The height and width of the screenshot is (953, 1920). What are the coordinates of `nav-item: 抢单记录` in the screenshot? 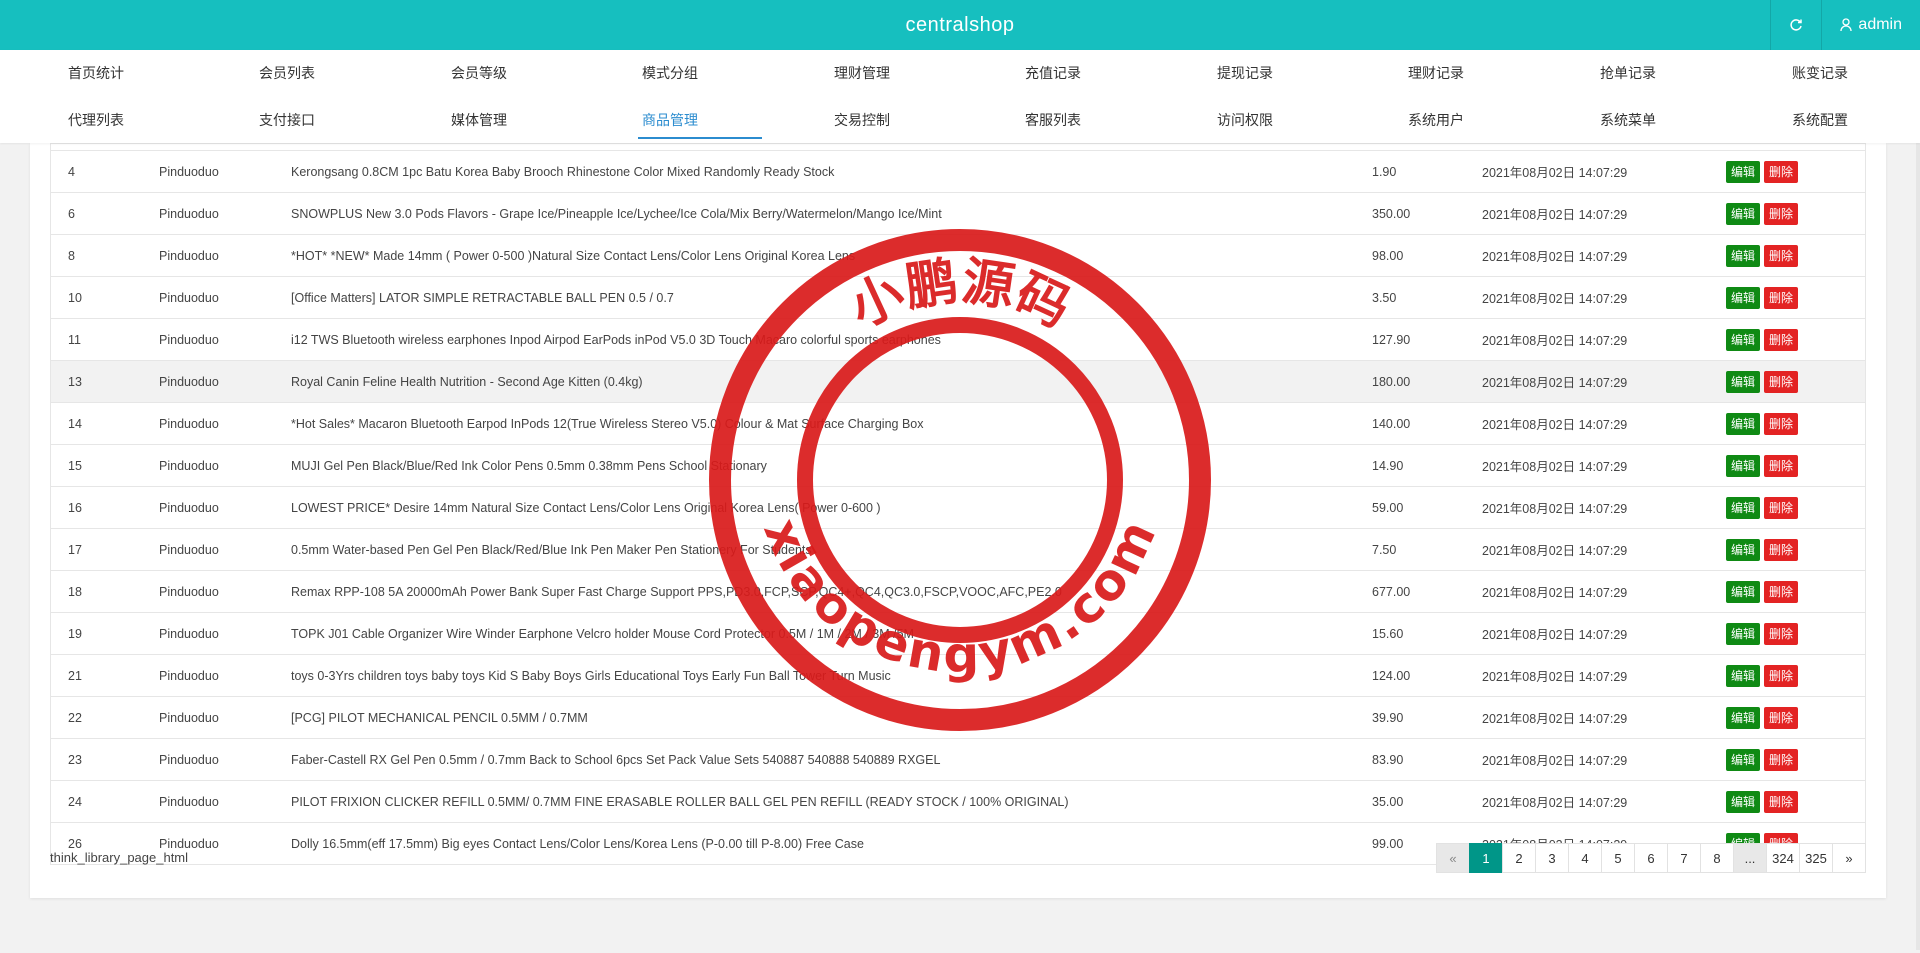 It's located at (1628, 73).